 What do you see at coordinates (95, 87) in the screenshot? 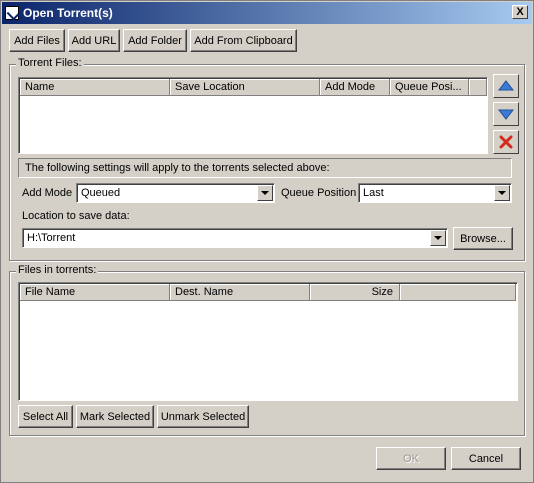
I see `column-header-name: Name` at bounding box center [95, 87].